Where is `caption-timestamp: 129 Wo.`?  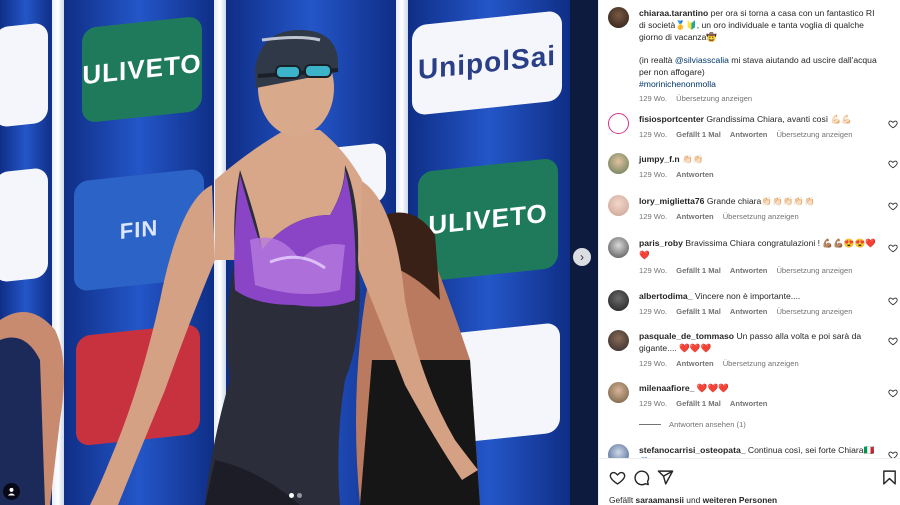 caption-timestamp: 129 Wo. is located at coordinates (653, 99).